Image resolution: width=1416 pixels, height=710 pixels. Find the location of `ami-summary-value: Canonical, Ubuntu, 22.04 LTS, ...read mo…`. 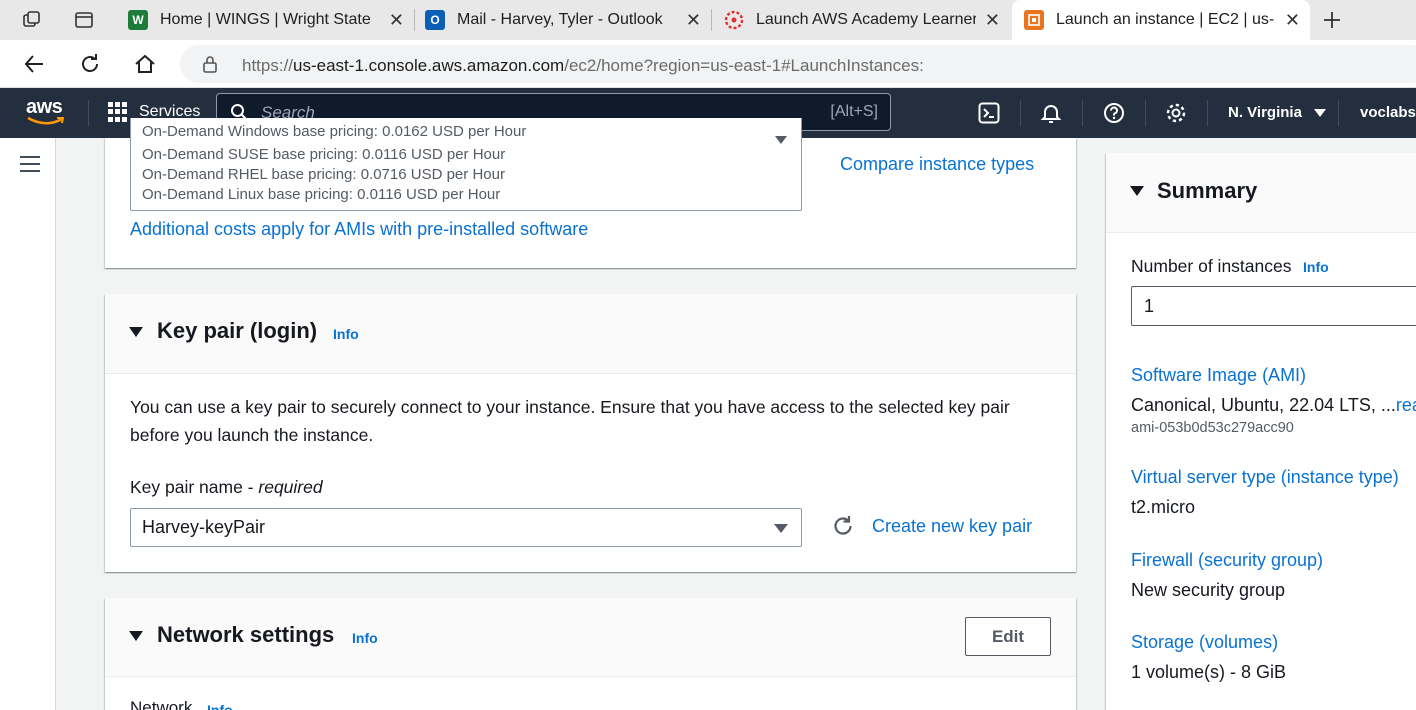

ami-summary-value: Canonical, Ubuntu, 22.04 LTS, ...read mo… is located at coordinates (1273, 405).